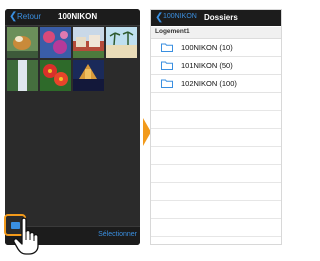 The image size is (320, 261). Describe the element at coordinates (207, 47) in the screenshot. I see `folder-label: 100NIKON (10)` at that location.